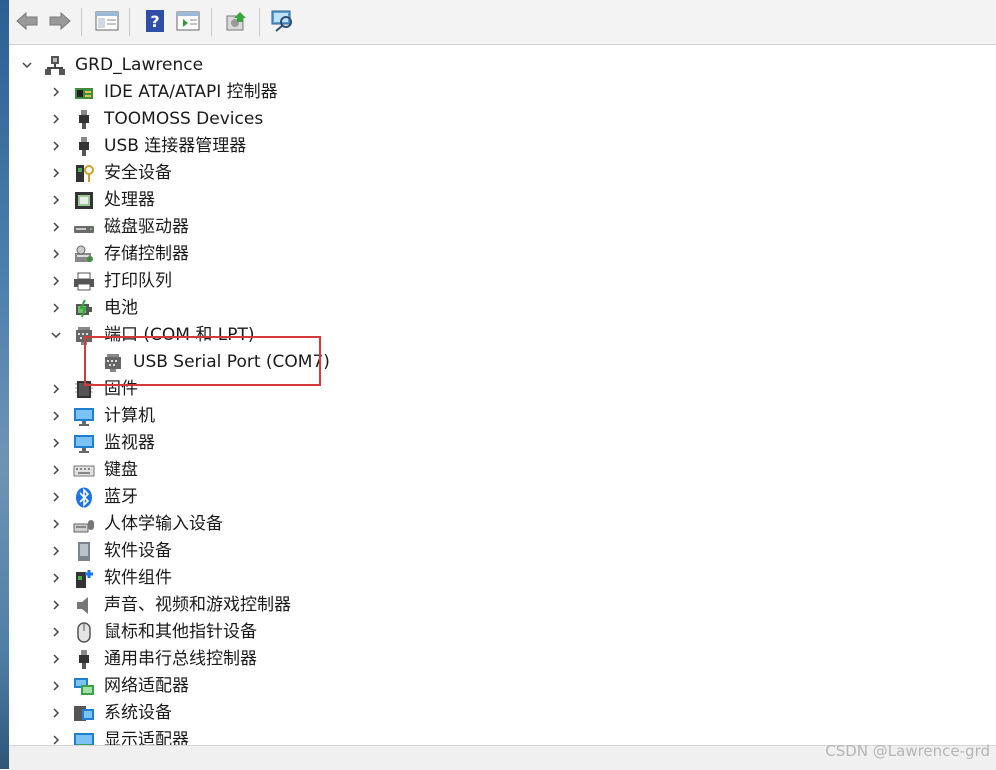 The height and width of the screenshot is (770, 996). I want to click on device-category: 存储控制器, so click(499, 254).